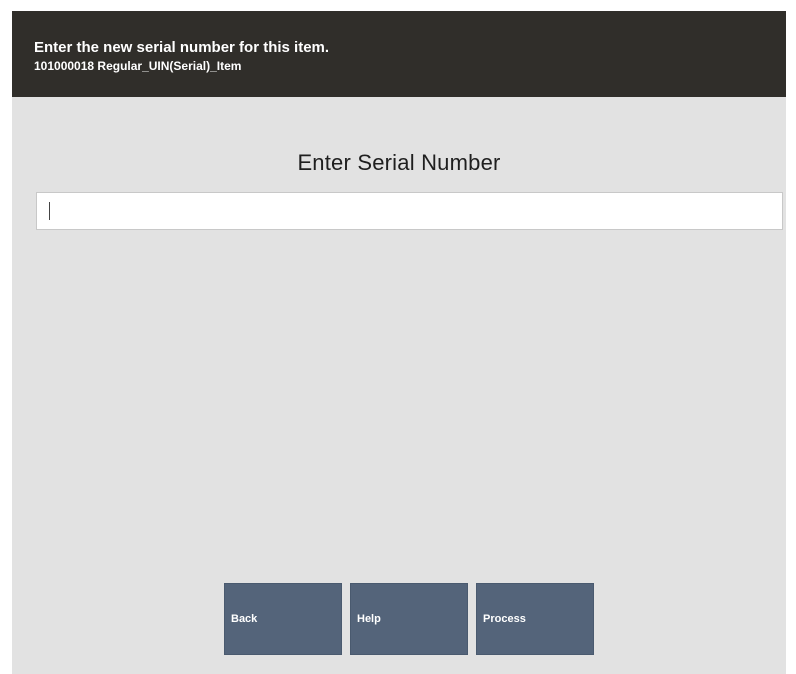 This screenshot has width=796, height=674. What do you see at coordinates (409, 619) in the screenshot?
I see `help-button: Help` at bounding box center [409, 619].